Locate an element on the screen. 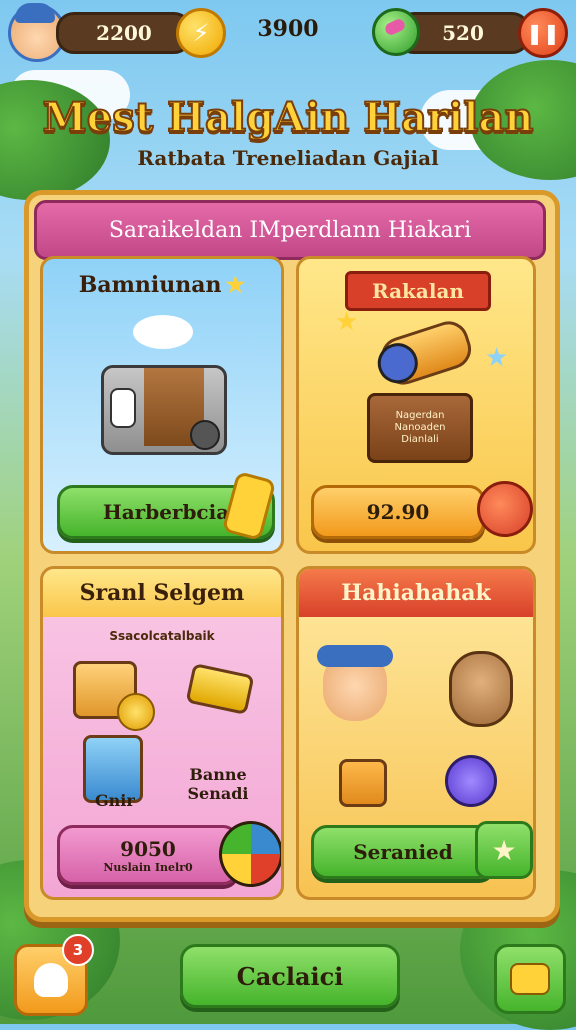 The image size is (576, 1030). gem-value: 520 is located at coordinates (463, 33).